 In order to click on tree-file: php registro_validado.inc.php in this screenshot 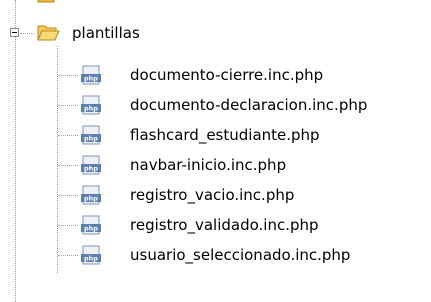, I will do `click(215, 225)`.